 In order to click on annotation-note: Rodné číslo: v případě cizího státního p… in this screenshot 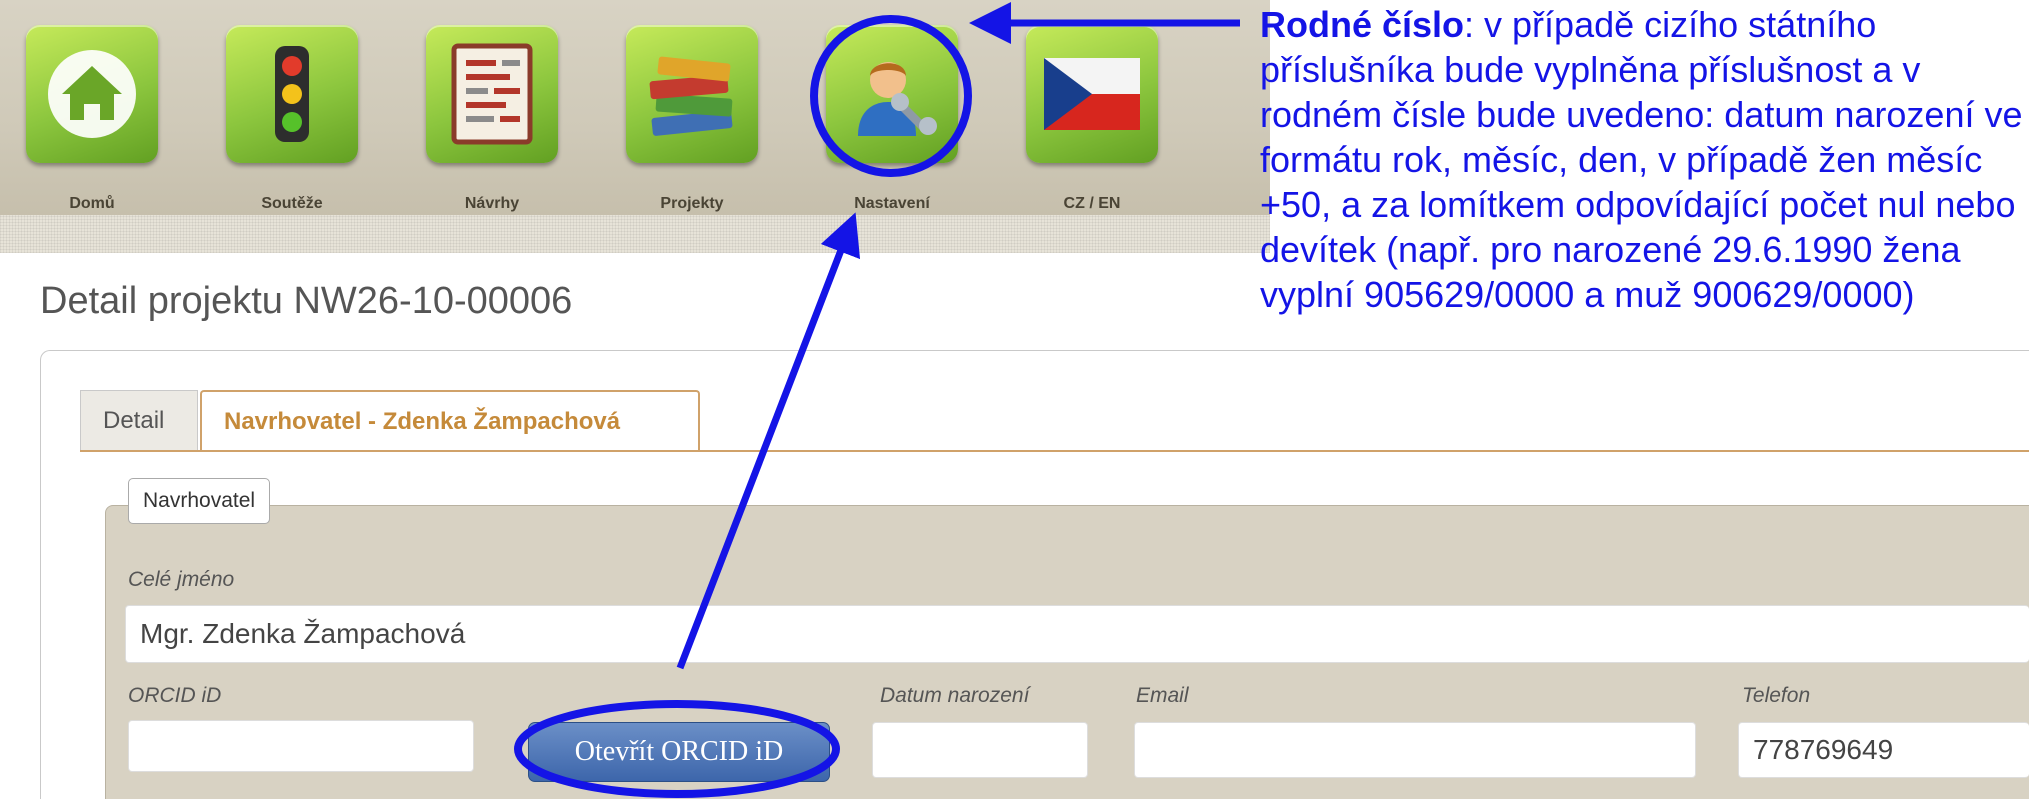, I will do `click(1644, 159)`.